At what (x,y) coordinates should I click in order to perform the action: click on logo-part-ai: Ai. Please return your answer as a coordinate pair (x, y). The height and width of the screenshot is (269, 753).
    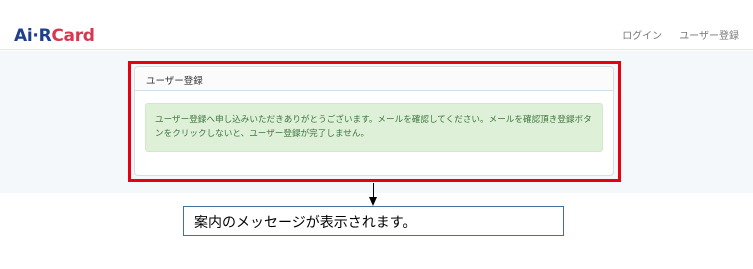
    Looking at the image, I should click on (23, 36).